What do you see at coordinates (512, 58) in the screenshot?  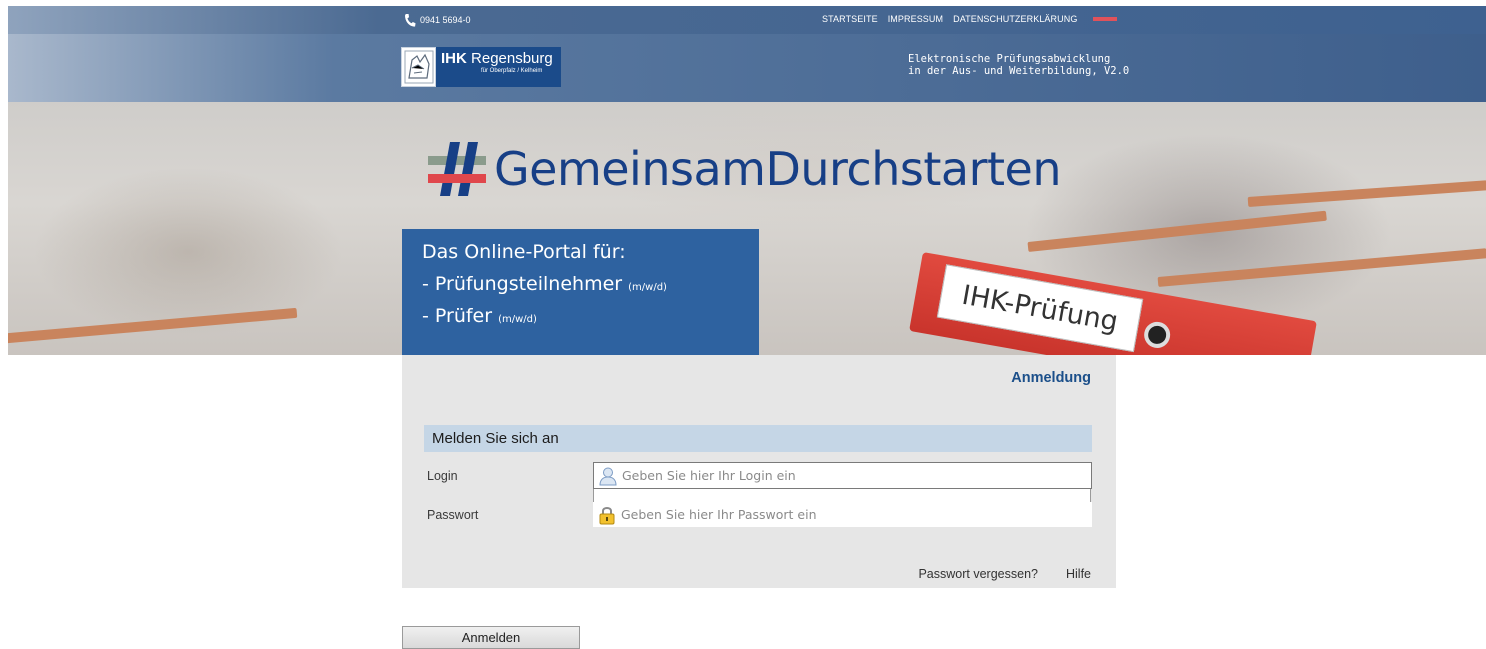 I see `logo-city: Regensburg` at bounding box center [512, 58].